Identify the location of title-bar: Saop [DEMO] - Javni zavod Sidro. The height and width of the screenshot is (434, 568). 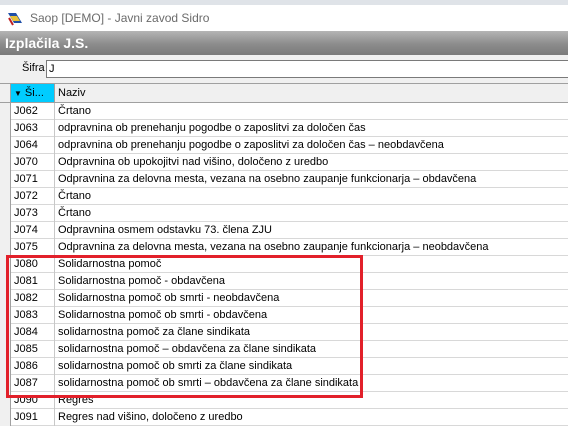
(284, 18).